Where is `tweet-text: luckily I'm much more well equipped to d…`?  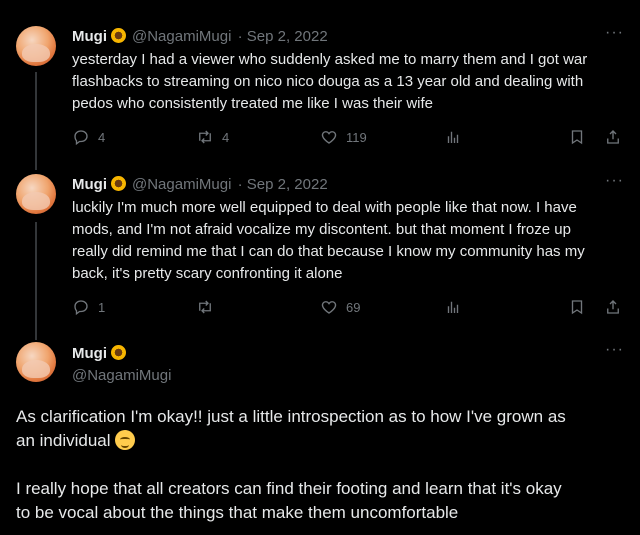 tweet-text: luckily I'm much more well equipped to d… is located at coordinates (352, 241).